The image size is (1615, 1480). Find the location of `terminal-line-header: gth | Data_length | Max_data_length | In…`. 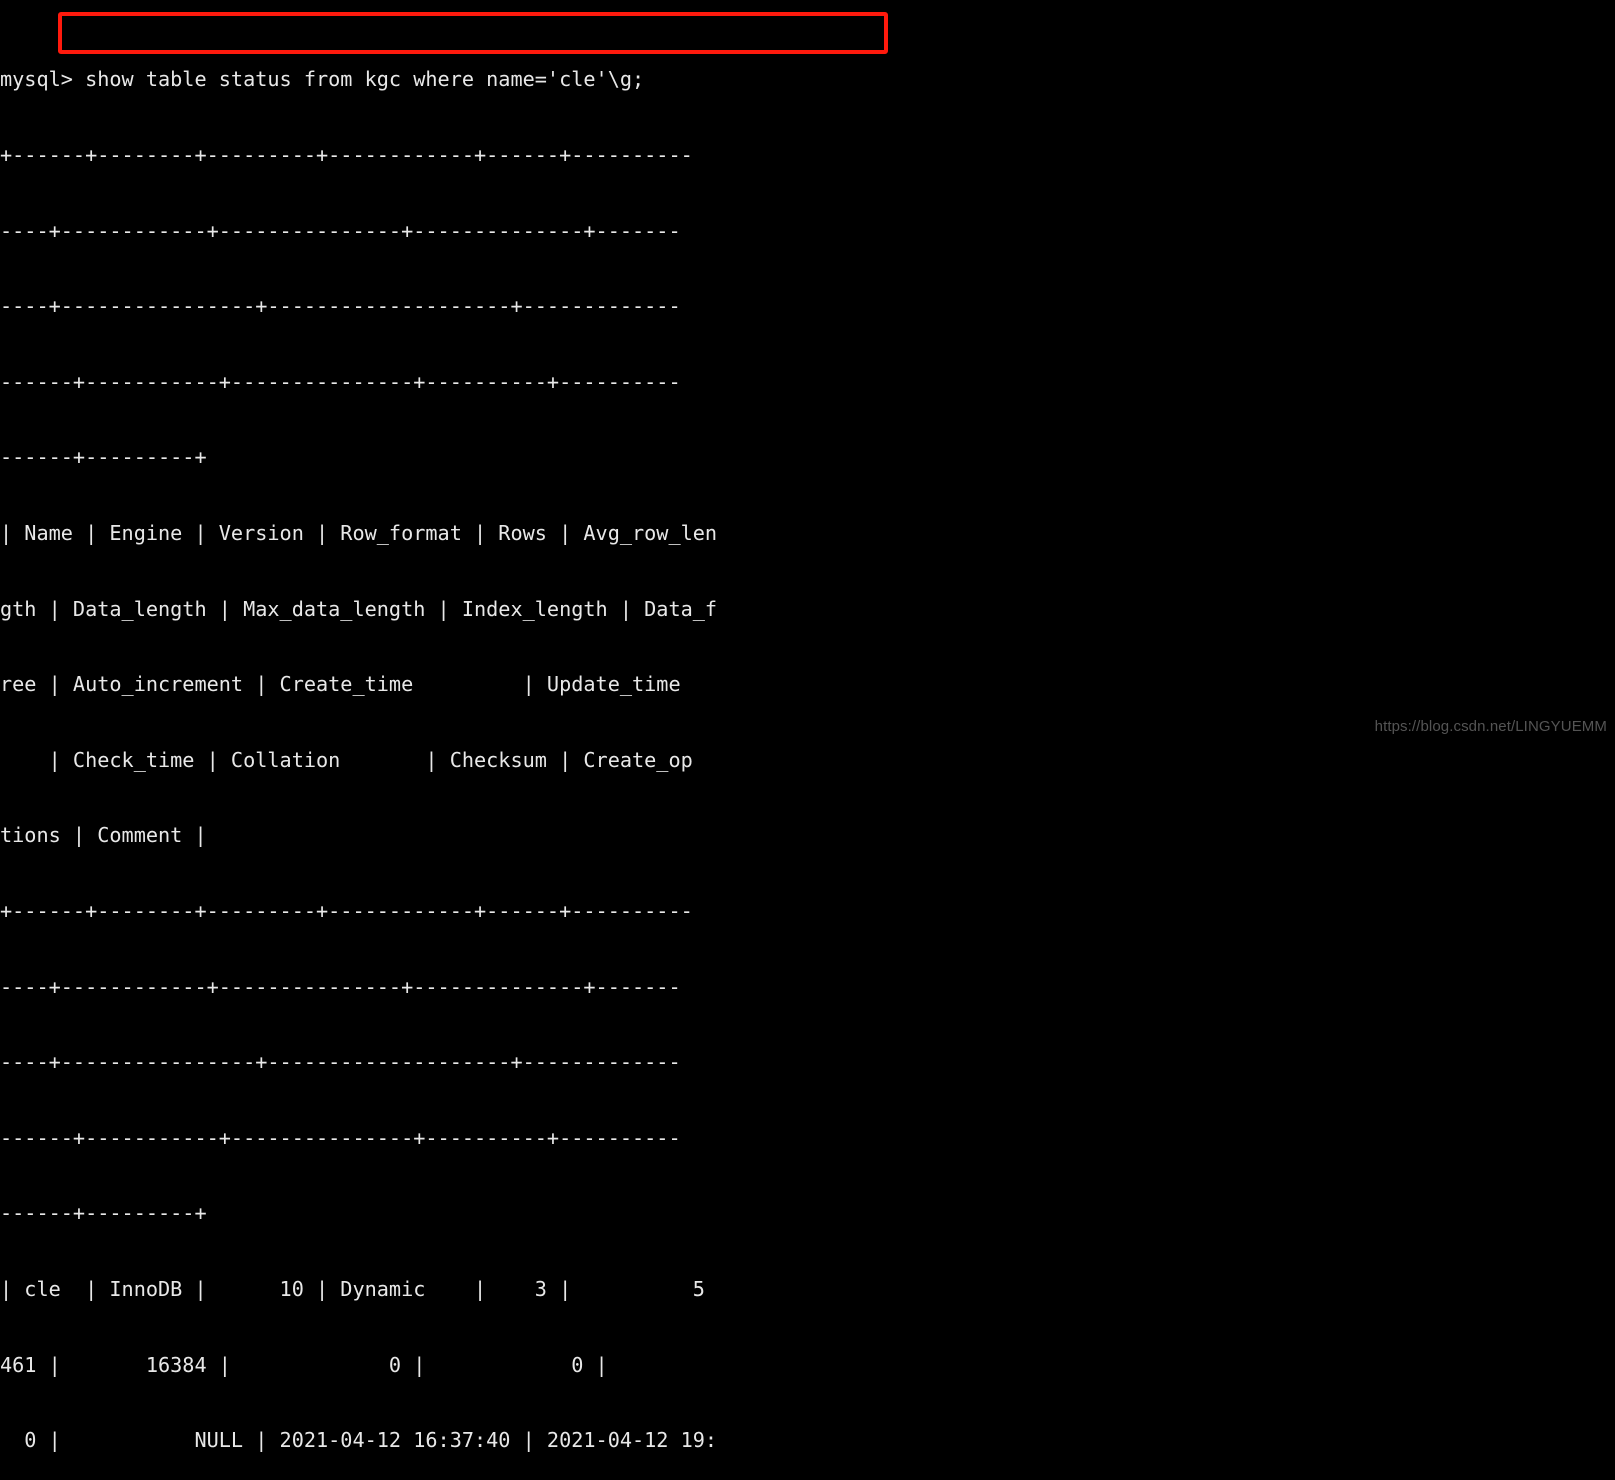

terminal-line-header: gth | Data_length | Max_data_length | In… is located at coordinates (359, 608).